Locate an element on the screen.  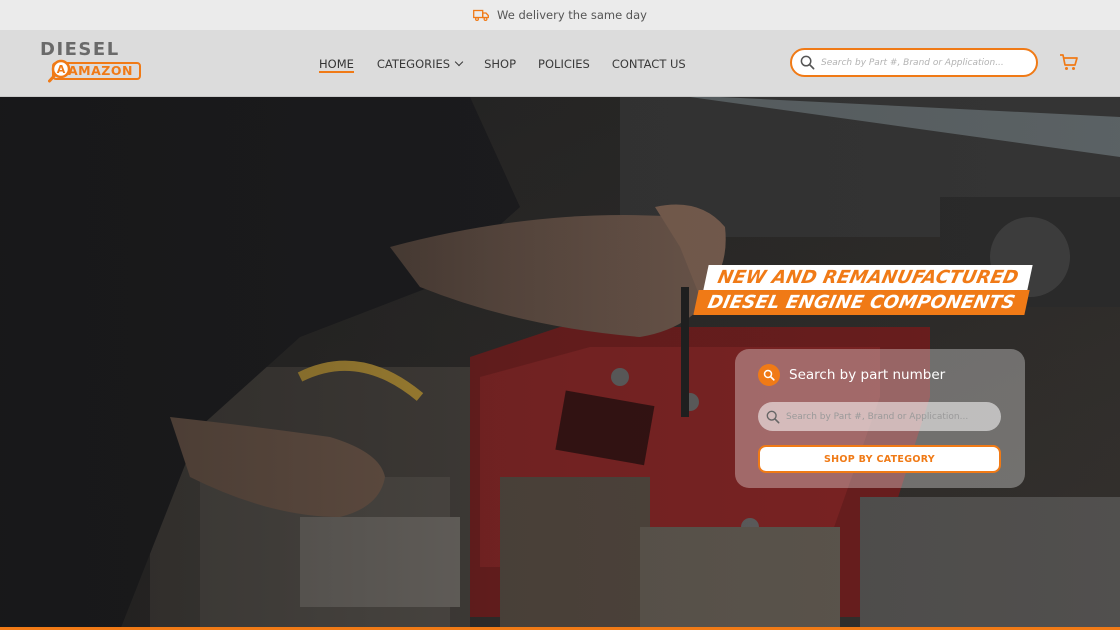
cart-icon is located at coordinates (1069, 62).